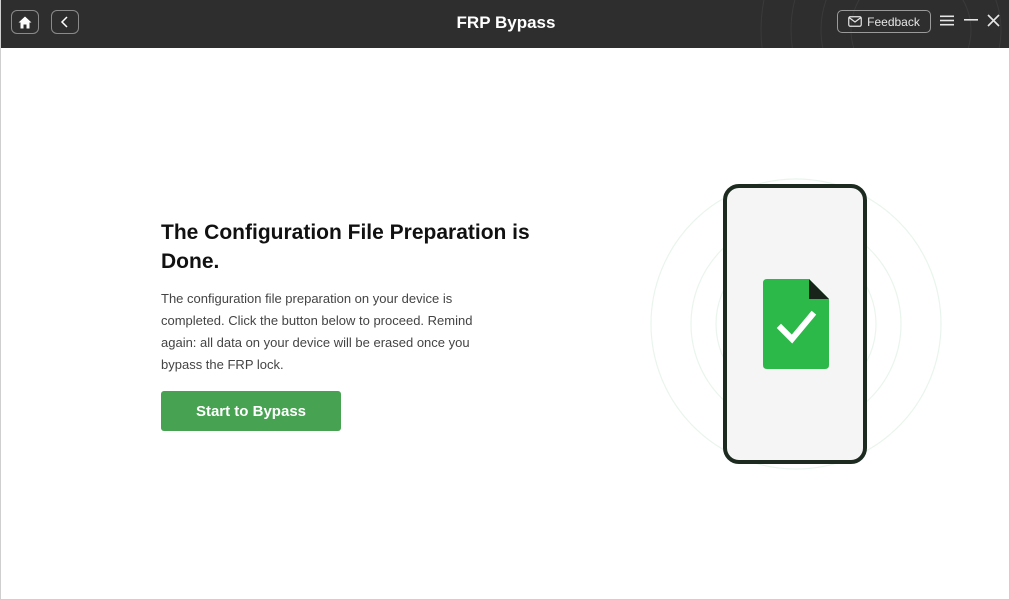 The width and height of the screenshot is (1010, 600). I want to click on minimize-icon, so click(971, 20).